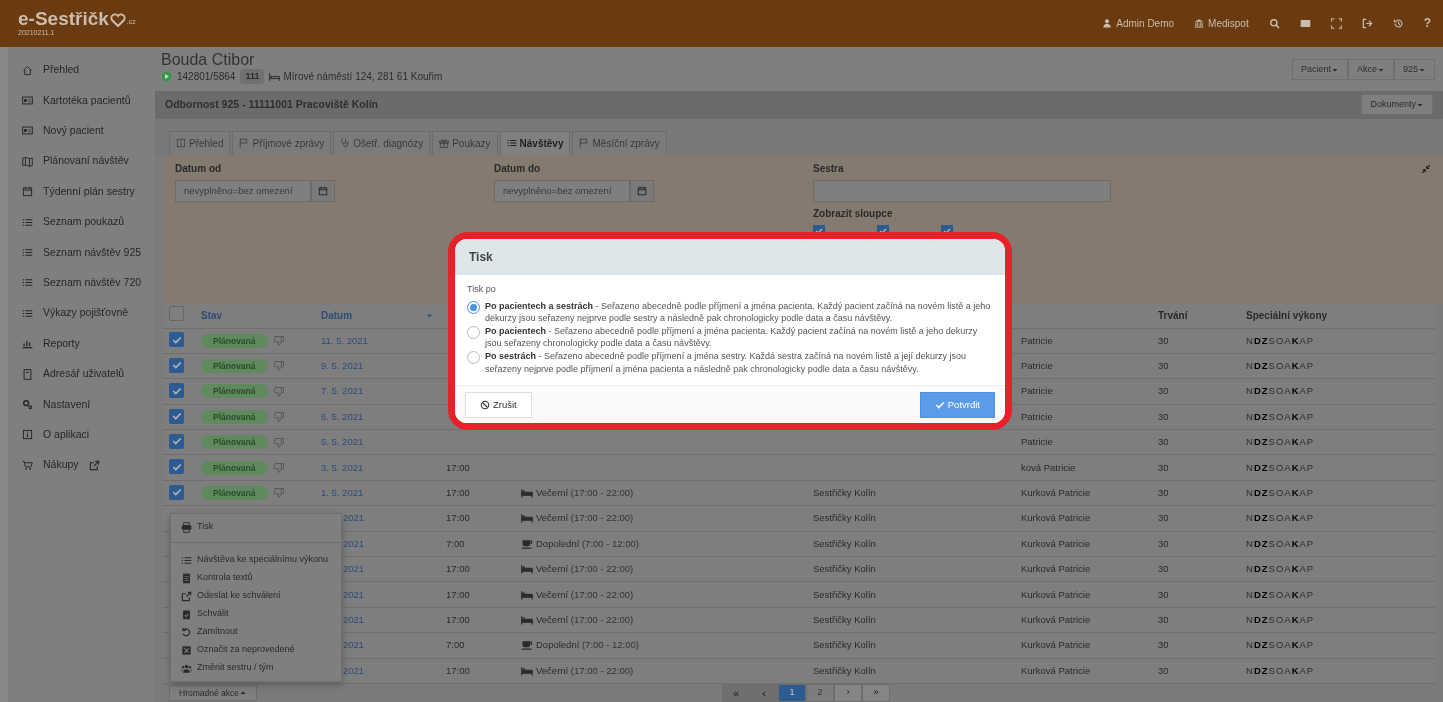 The width and height of the screenshot is (1443, 702). I want to click on menu-item: Označit za neprovedené, so click(256, 650).